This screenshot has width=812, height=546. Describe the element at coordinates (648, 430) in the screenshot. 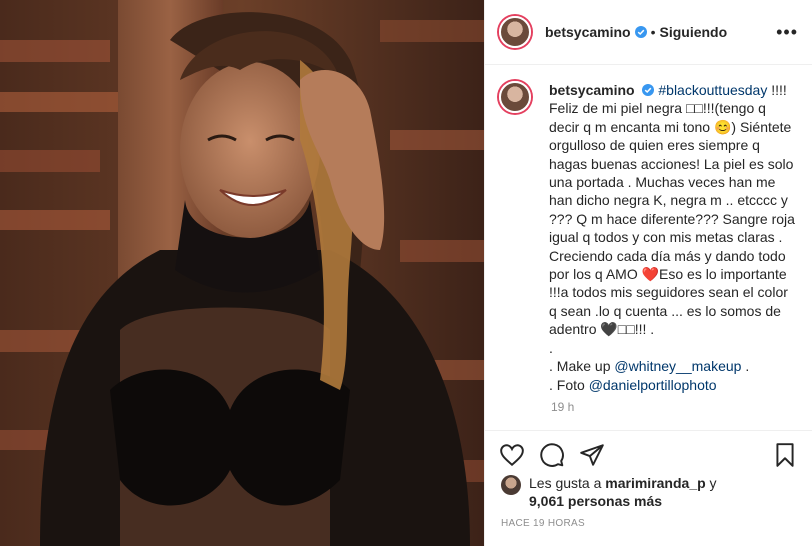

I see `actions-divider` at that location.